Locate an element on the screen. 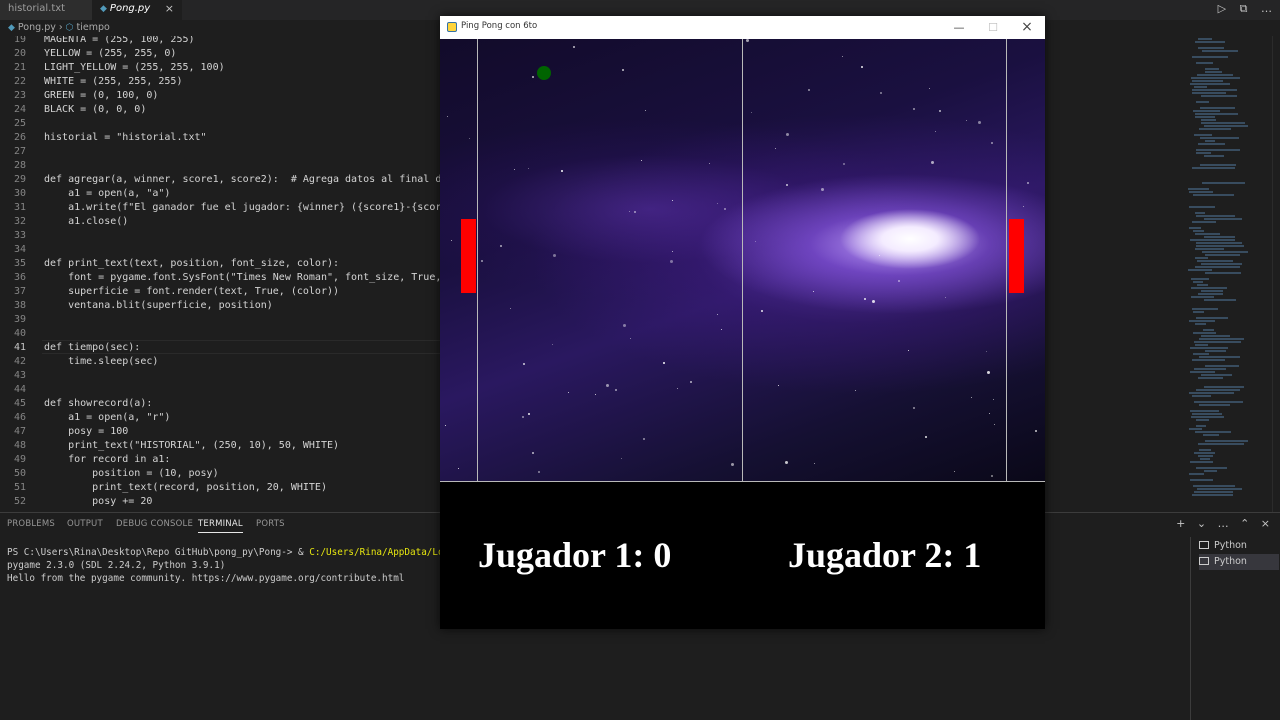  split-editor-icon: ⧉ is located at coordinates (1244, 9).